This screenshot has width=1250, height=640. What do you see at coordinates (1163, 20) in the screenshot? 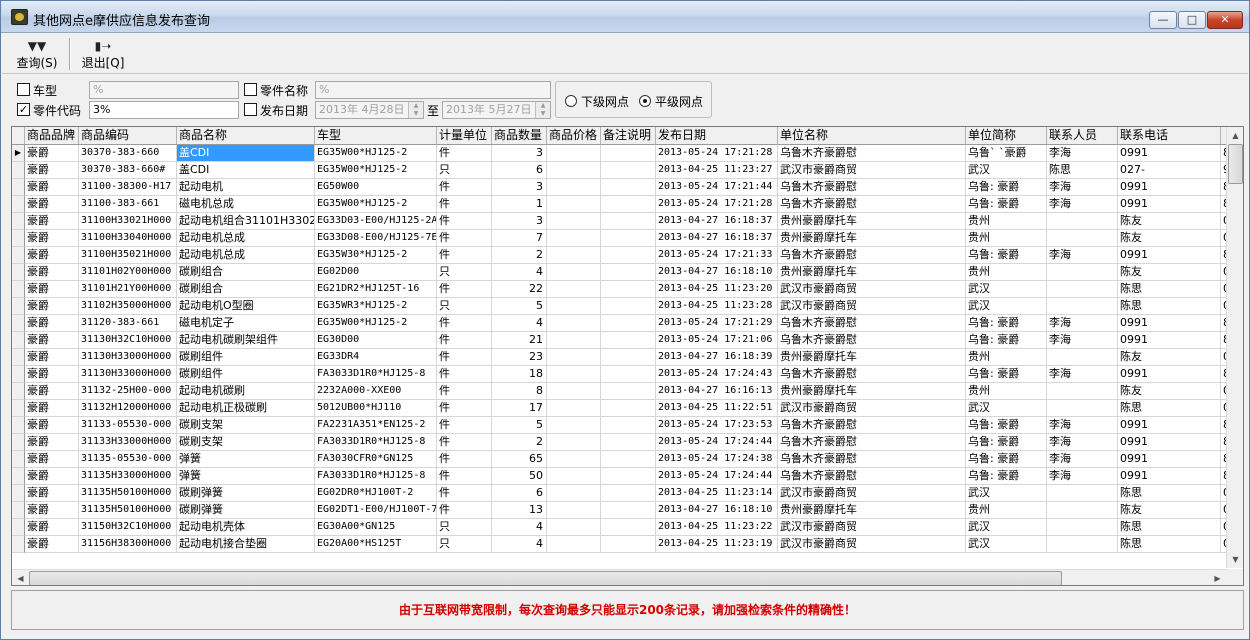
I see `minimize-button: —` at bounding box center [1163, 20].